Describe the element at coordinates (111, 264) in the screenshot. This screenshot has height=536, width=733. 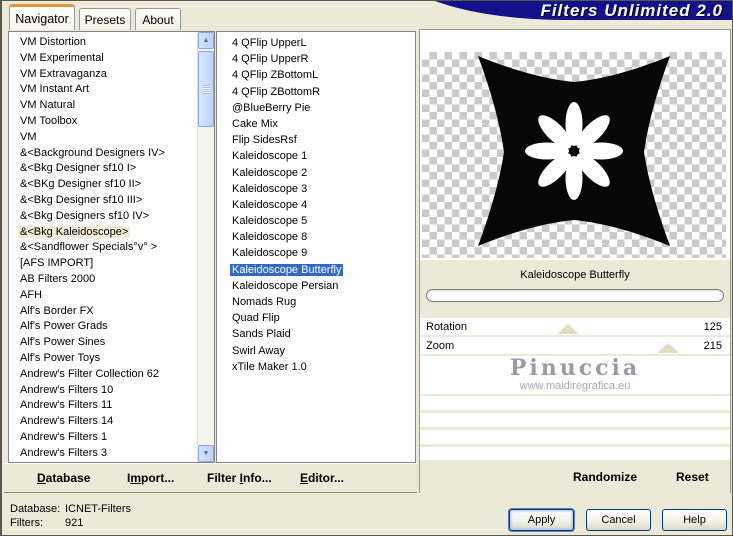
I see `list-item: [AFS IMPORT]` at that location.